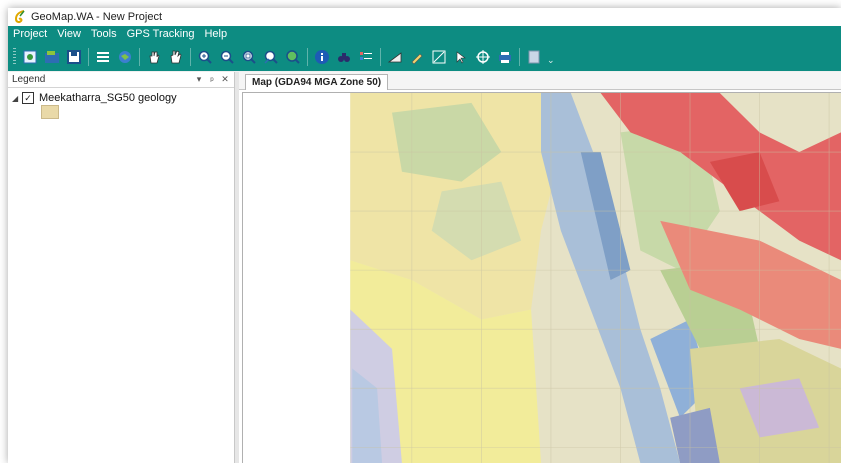  What do you see at coordinates (103, 57) in the screenshot?
I see `layer-properties-icon` at bounding box center [103, 57].